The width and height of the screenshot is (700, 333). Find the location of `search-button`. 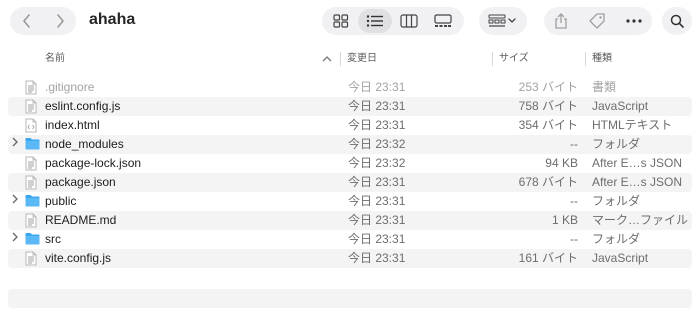

search-button is located at coordinates (677, 21).